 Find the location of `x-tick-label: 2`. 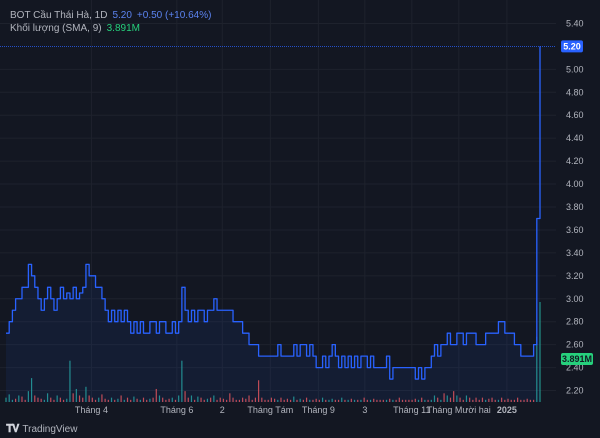

x-tick-label: 2 is located at coordinates (222, 410).